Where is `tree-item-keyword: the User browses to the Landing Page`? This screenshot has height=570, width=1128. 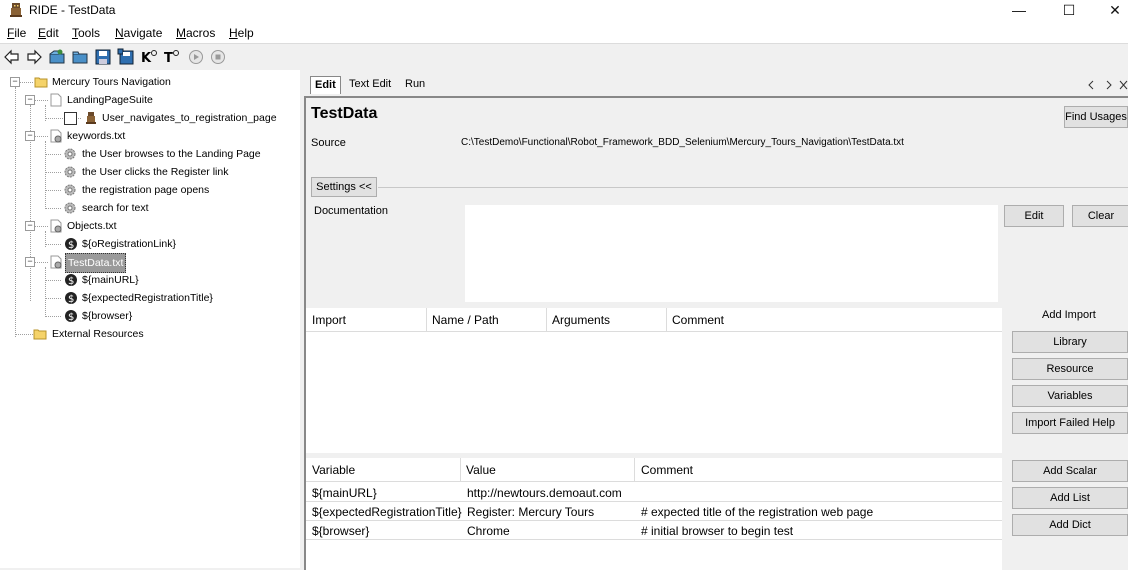
tree-item-keyword: the User browses to the Landing Page is located at coordinates (150, 154).